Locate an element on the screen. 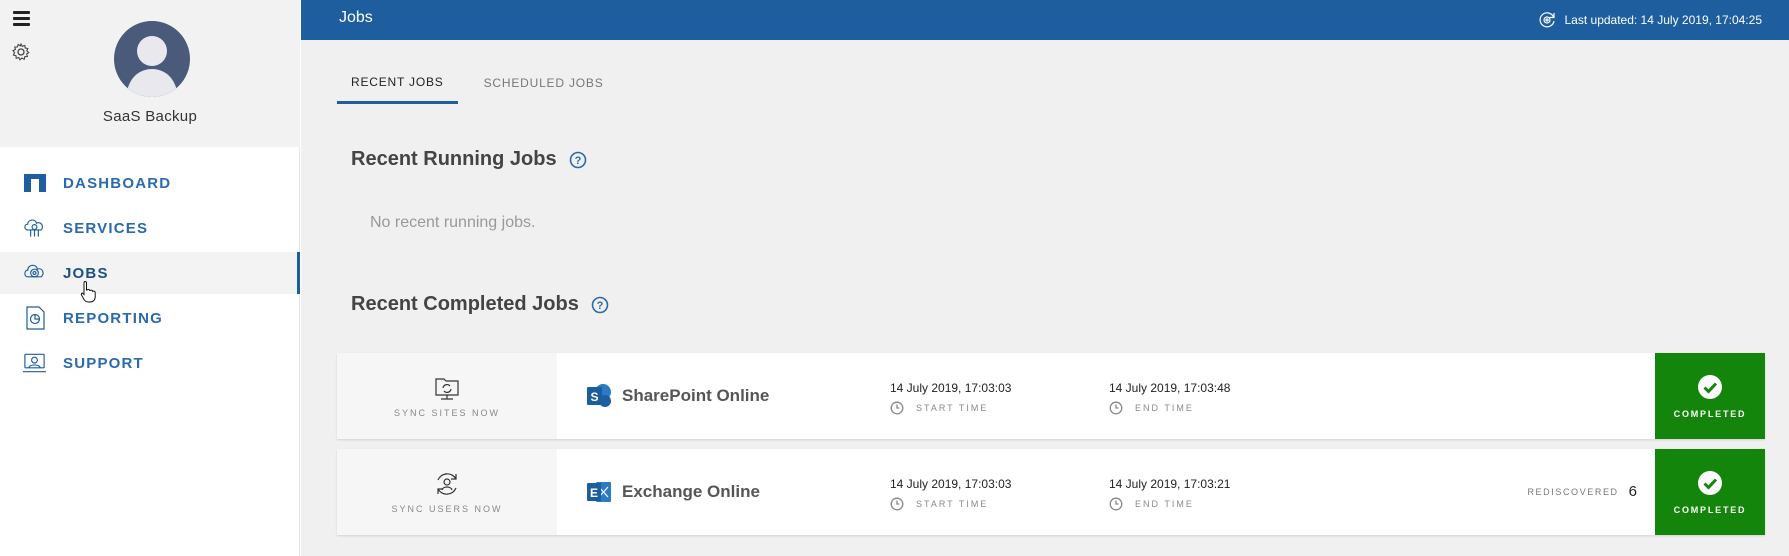 The image size is (1789, 556). sidebar-profile: SaaS Backup is located at coordinates (150, 73).